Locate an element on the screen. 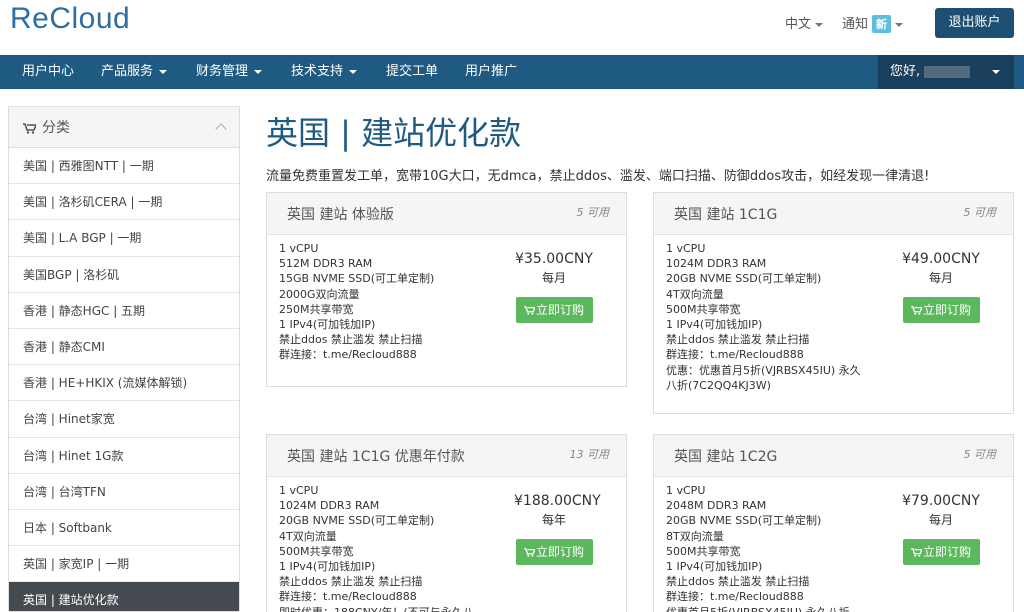 The height and width of the screenshot is (612, 1024). product-price: ¥188.00CNY is located at coordinates (557, 501).